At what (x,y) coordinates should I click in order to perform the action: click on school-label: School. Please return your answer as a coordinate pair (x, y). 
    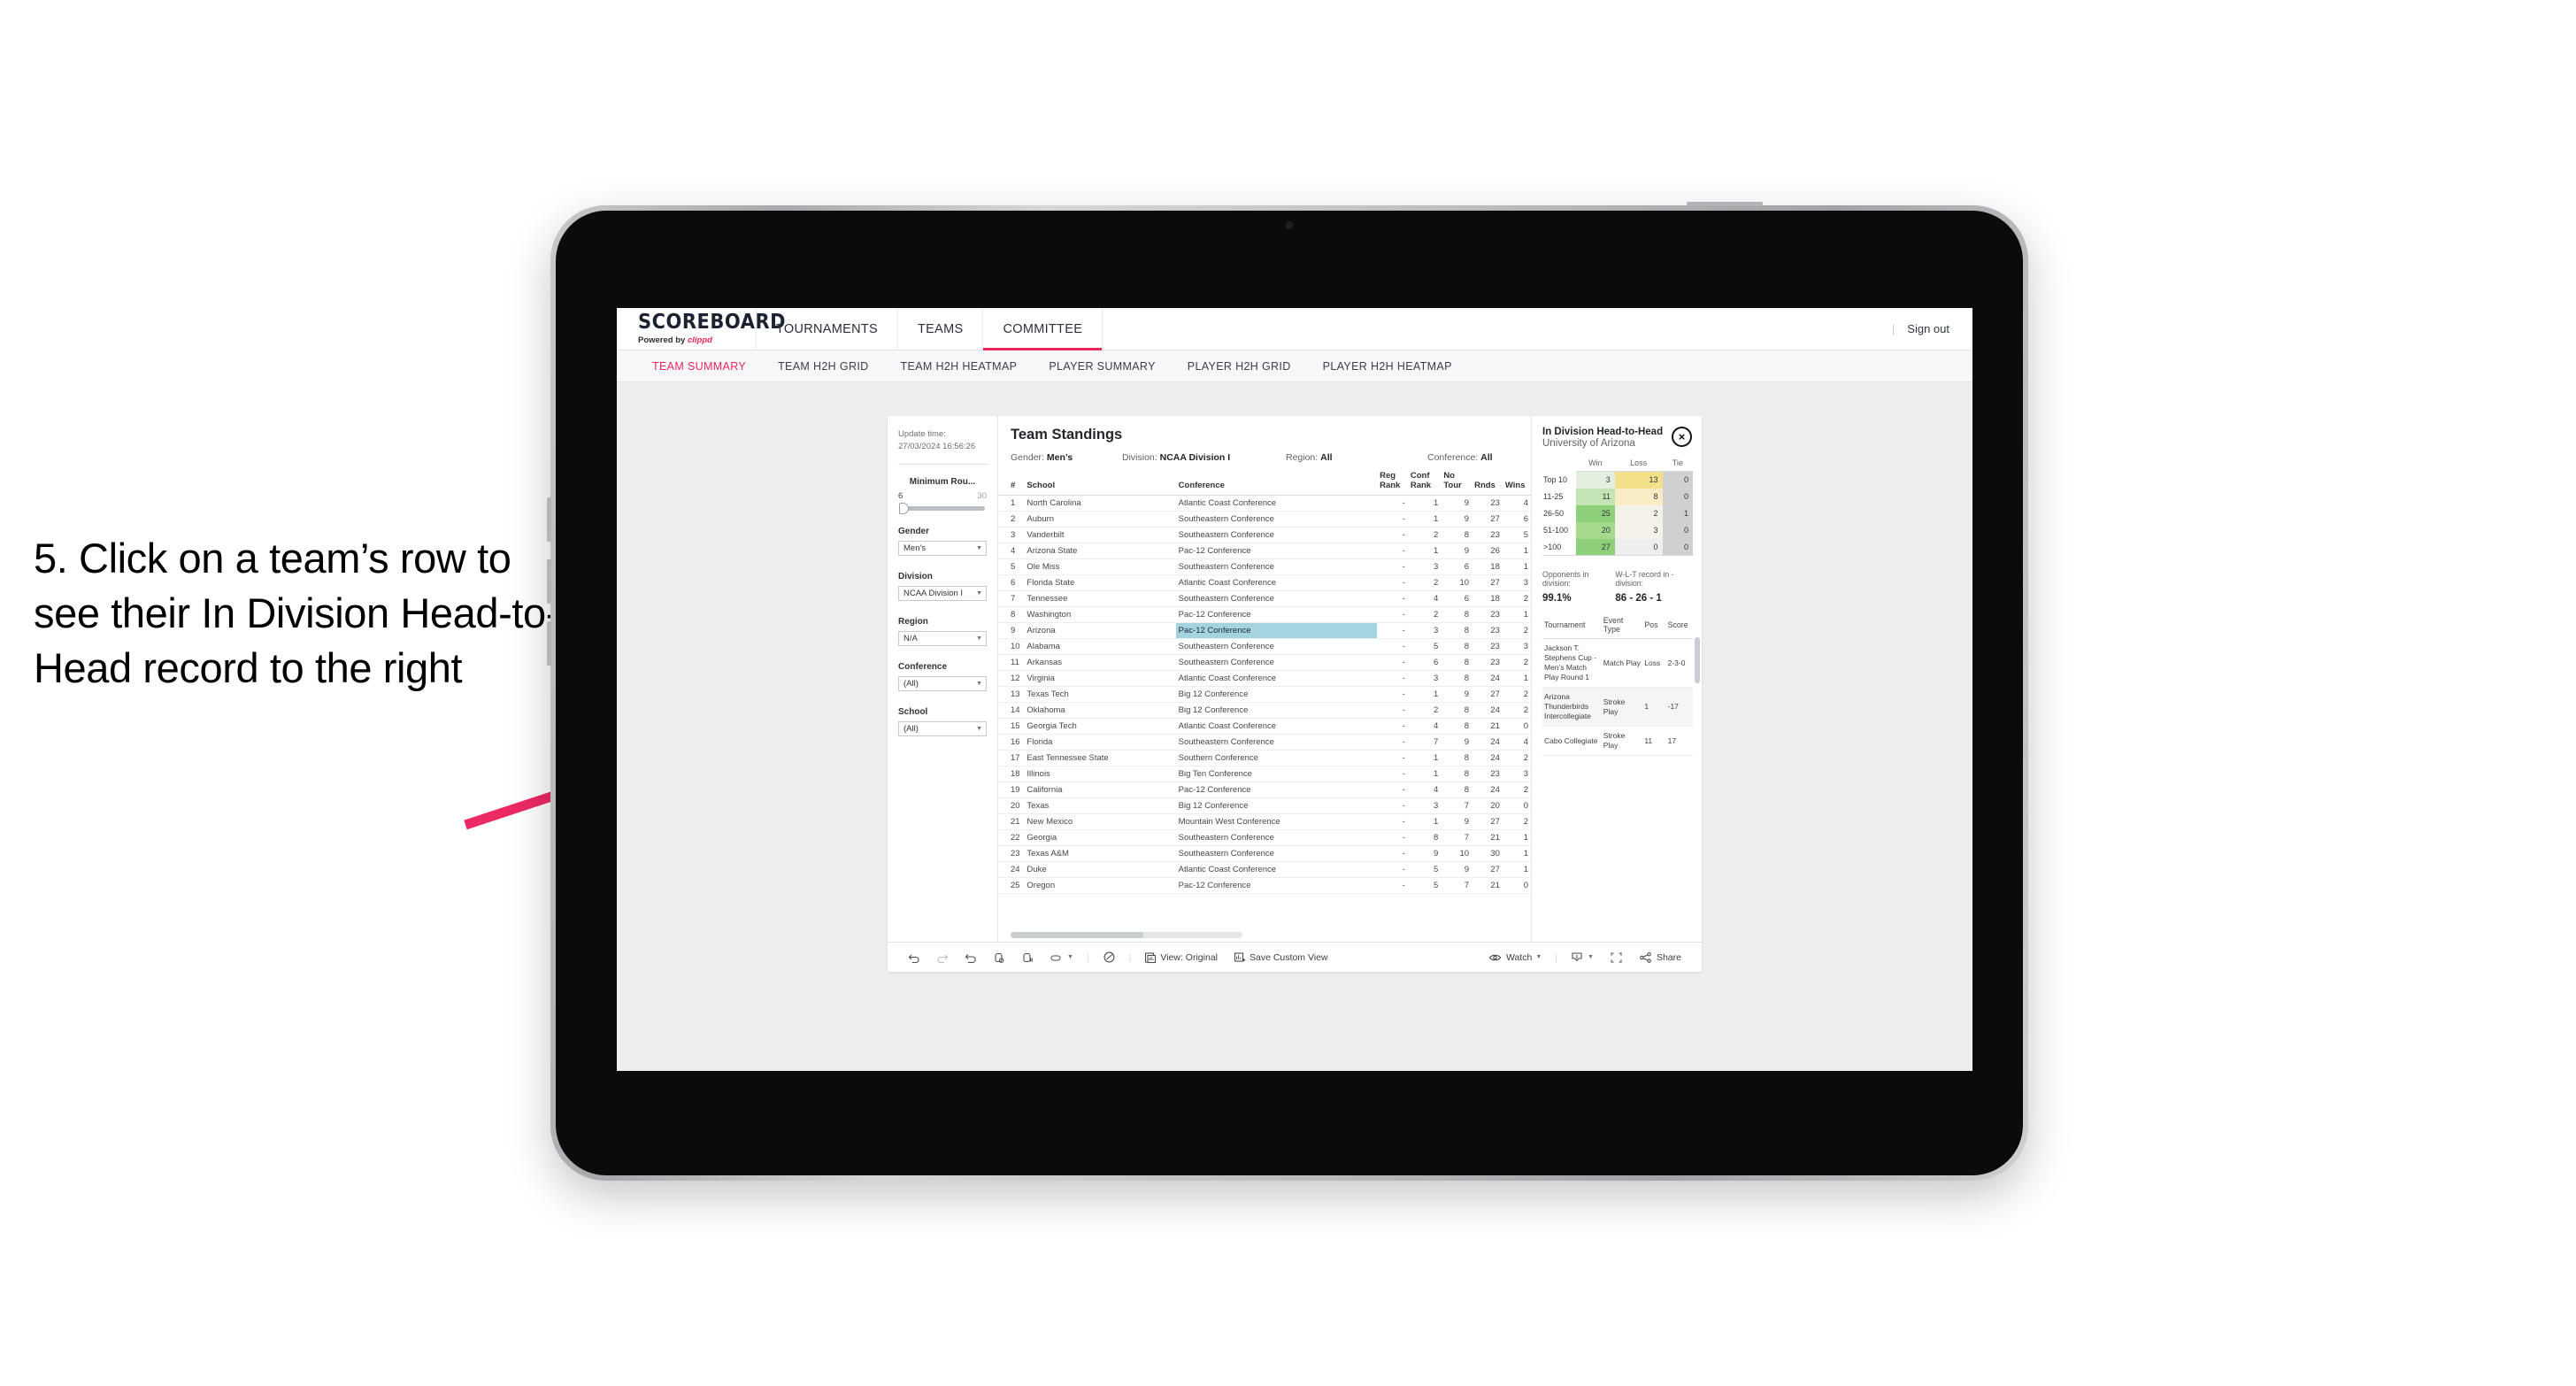
    Looking at the image, I should click on (913, 711).